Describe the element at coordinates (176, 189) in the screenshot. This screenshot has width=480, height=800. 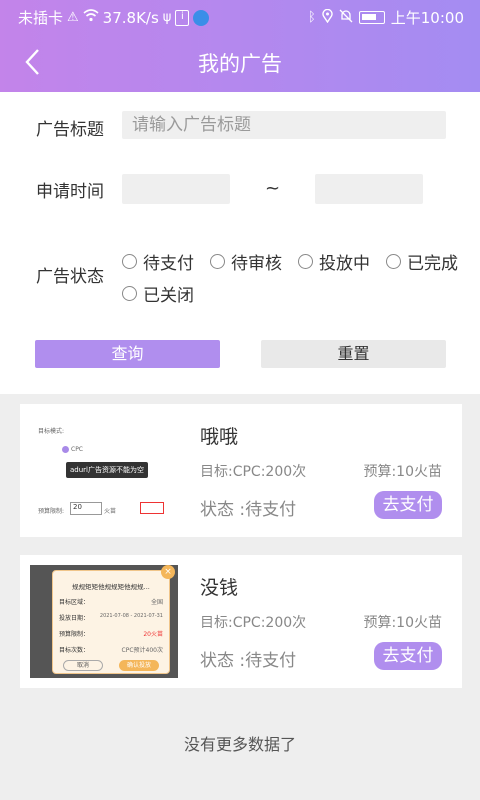
I see `start-date-input` at that location.